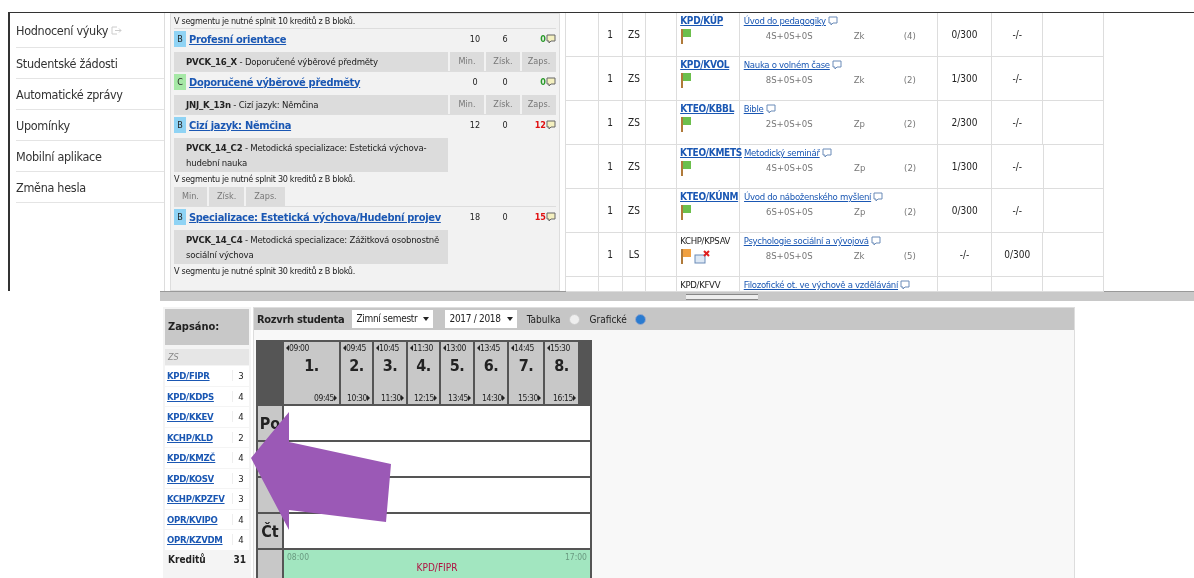  Describe the element at coordinates (561, 366) in the screenshot. I see `period-number: 8.` at that location.